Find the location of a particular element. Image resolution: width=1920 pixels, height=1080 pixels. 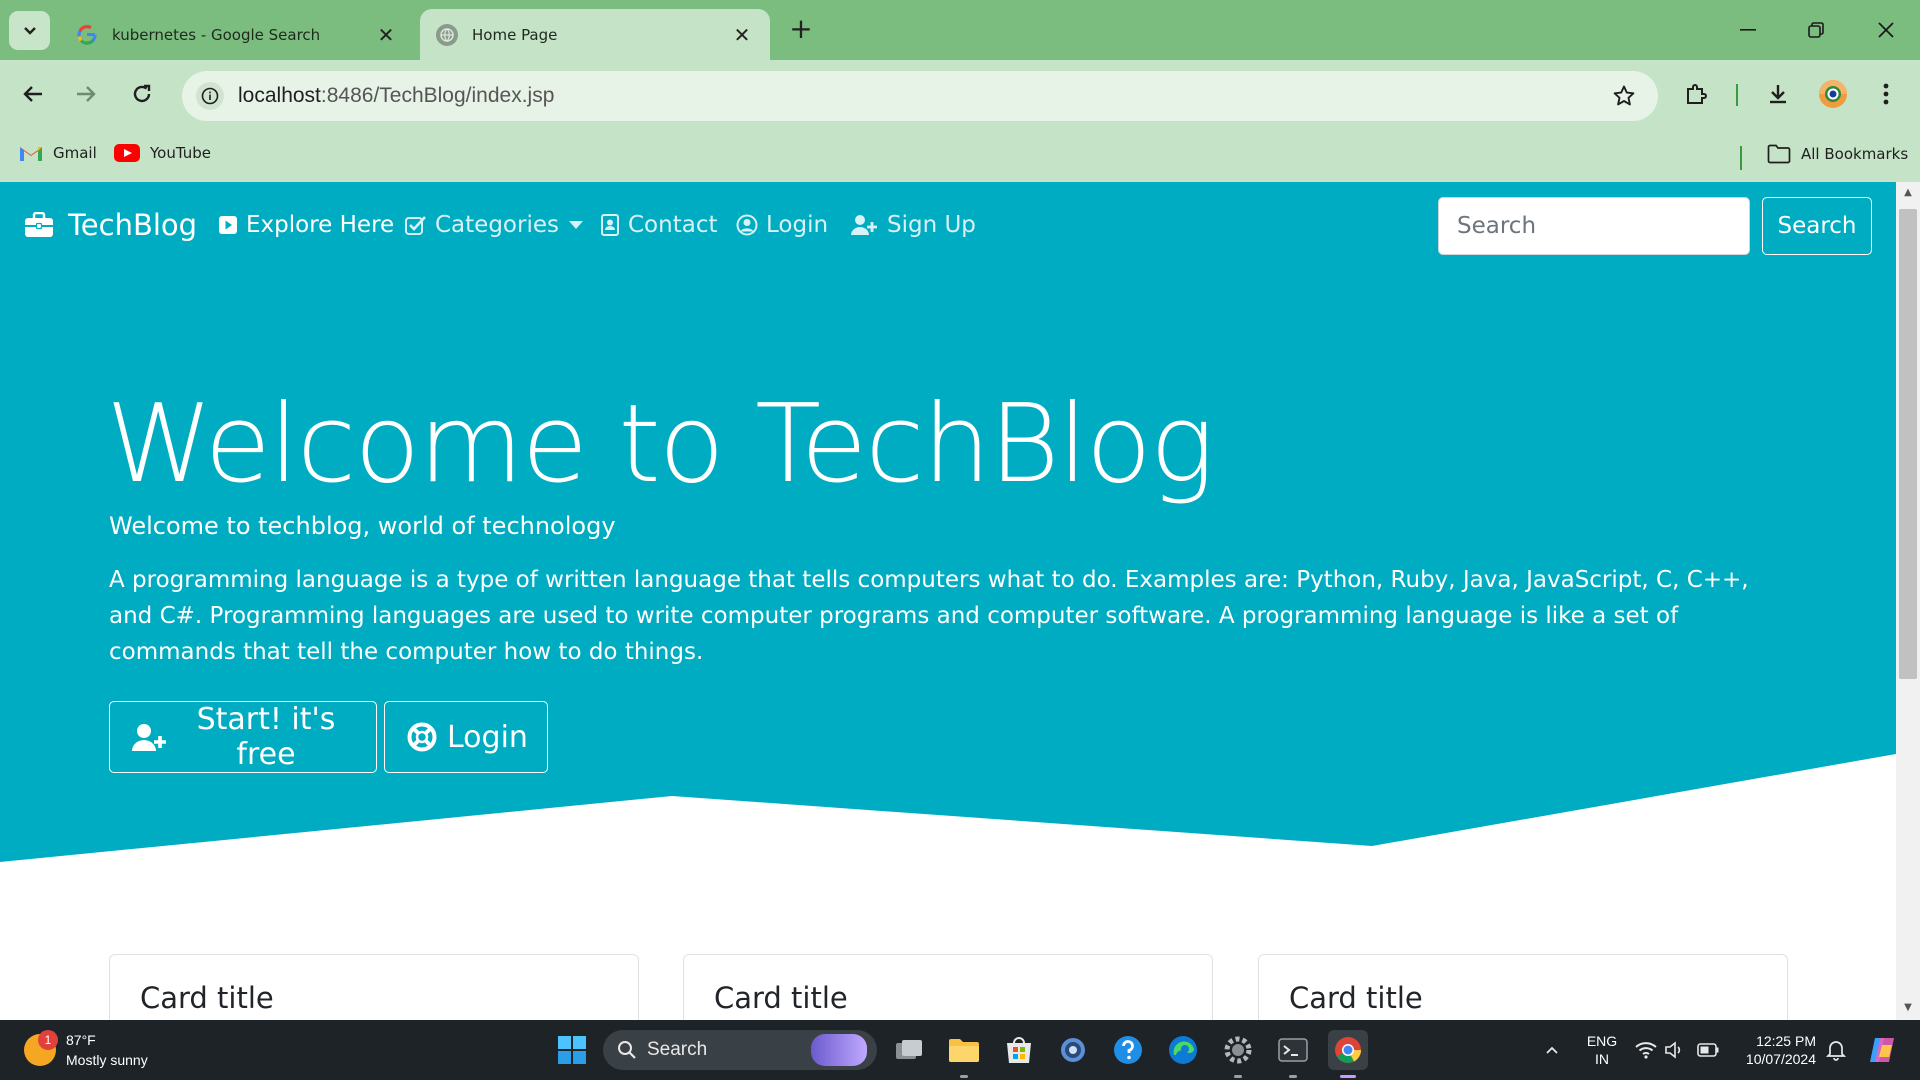

address-book-icon is located at coordinates (610, 225).